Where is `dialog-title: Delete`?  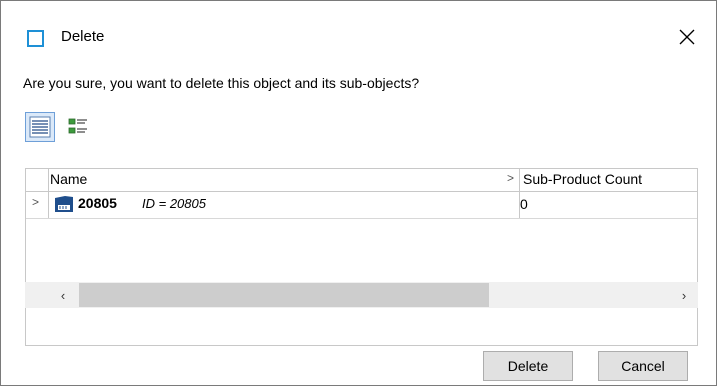 dialog-title: Delete is located at coordinates (83, 36).